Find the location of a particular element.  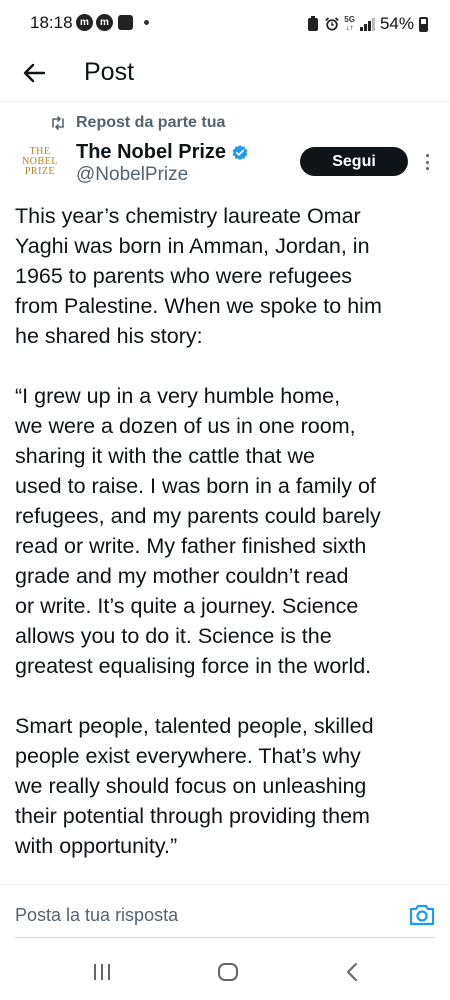

network-activity-label: ↓↑ is located at coordinates (349, 27).